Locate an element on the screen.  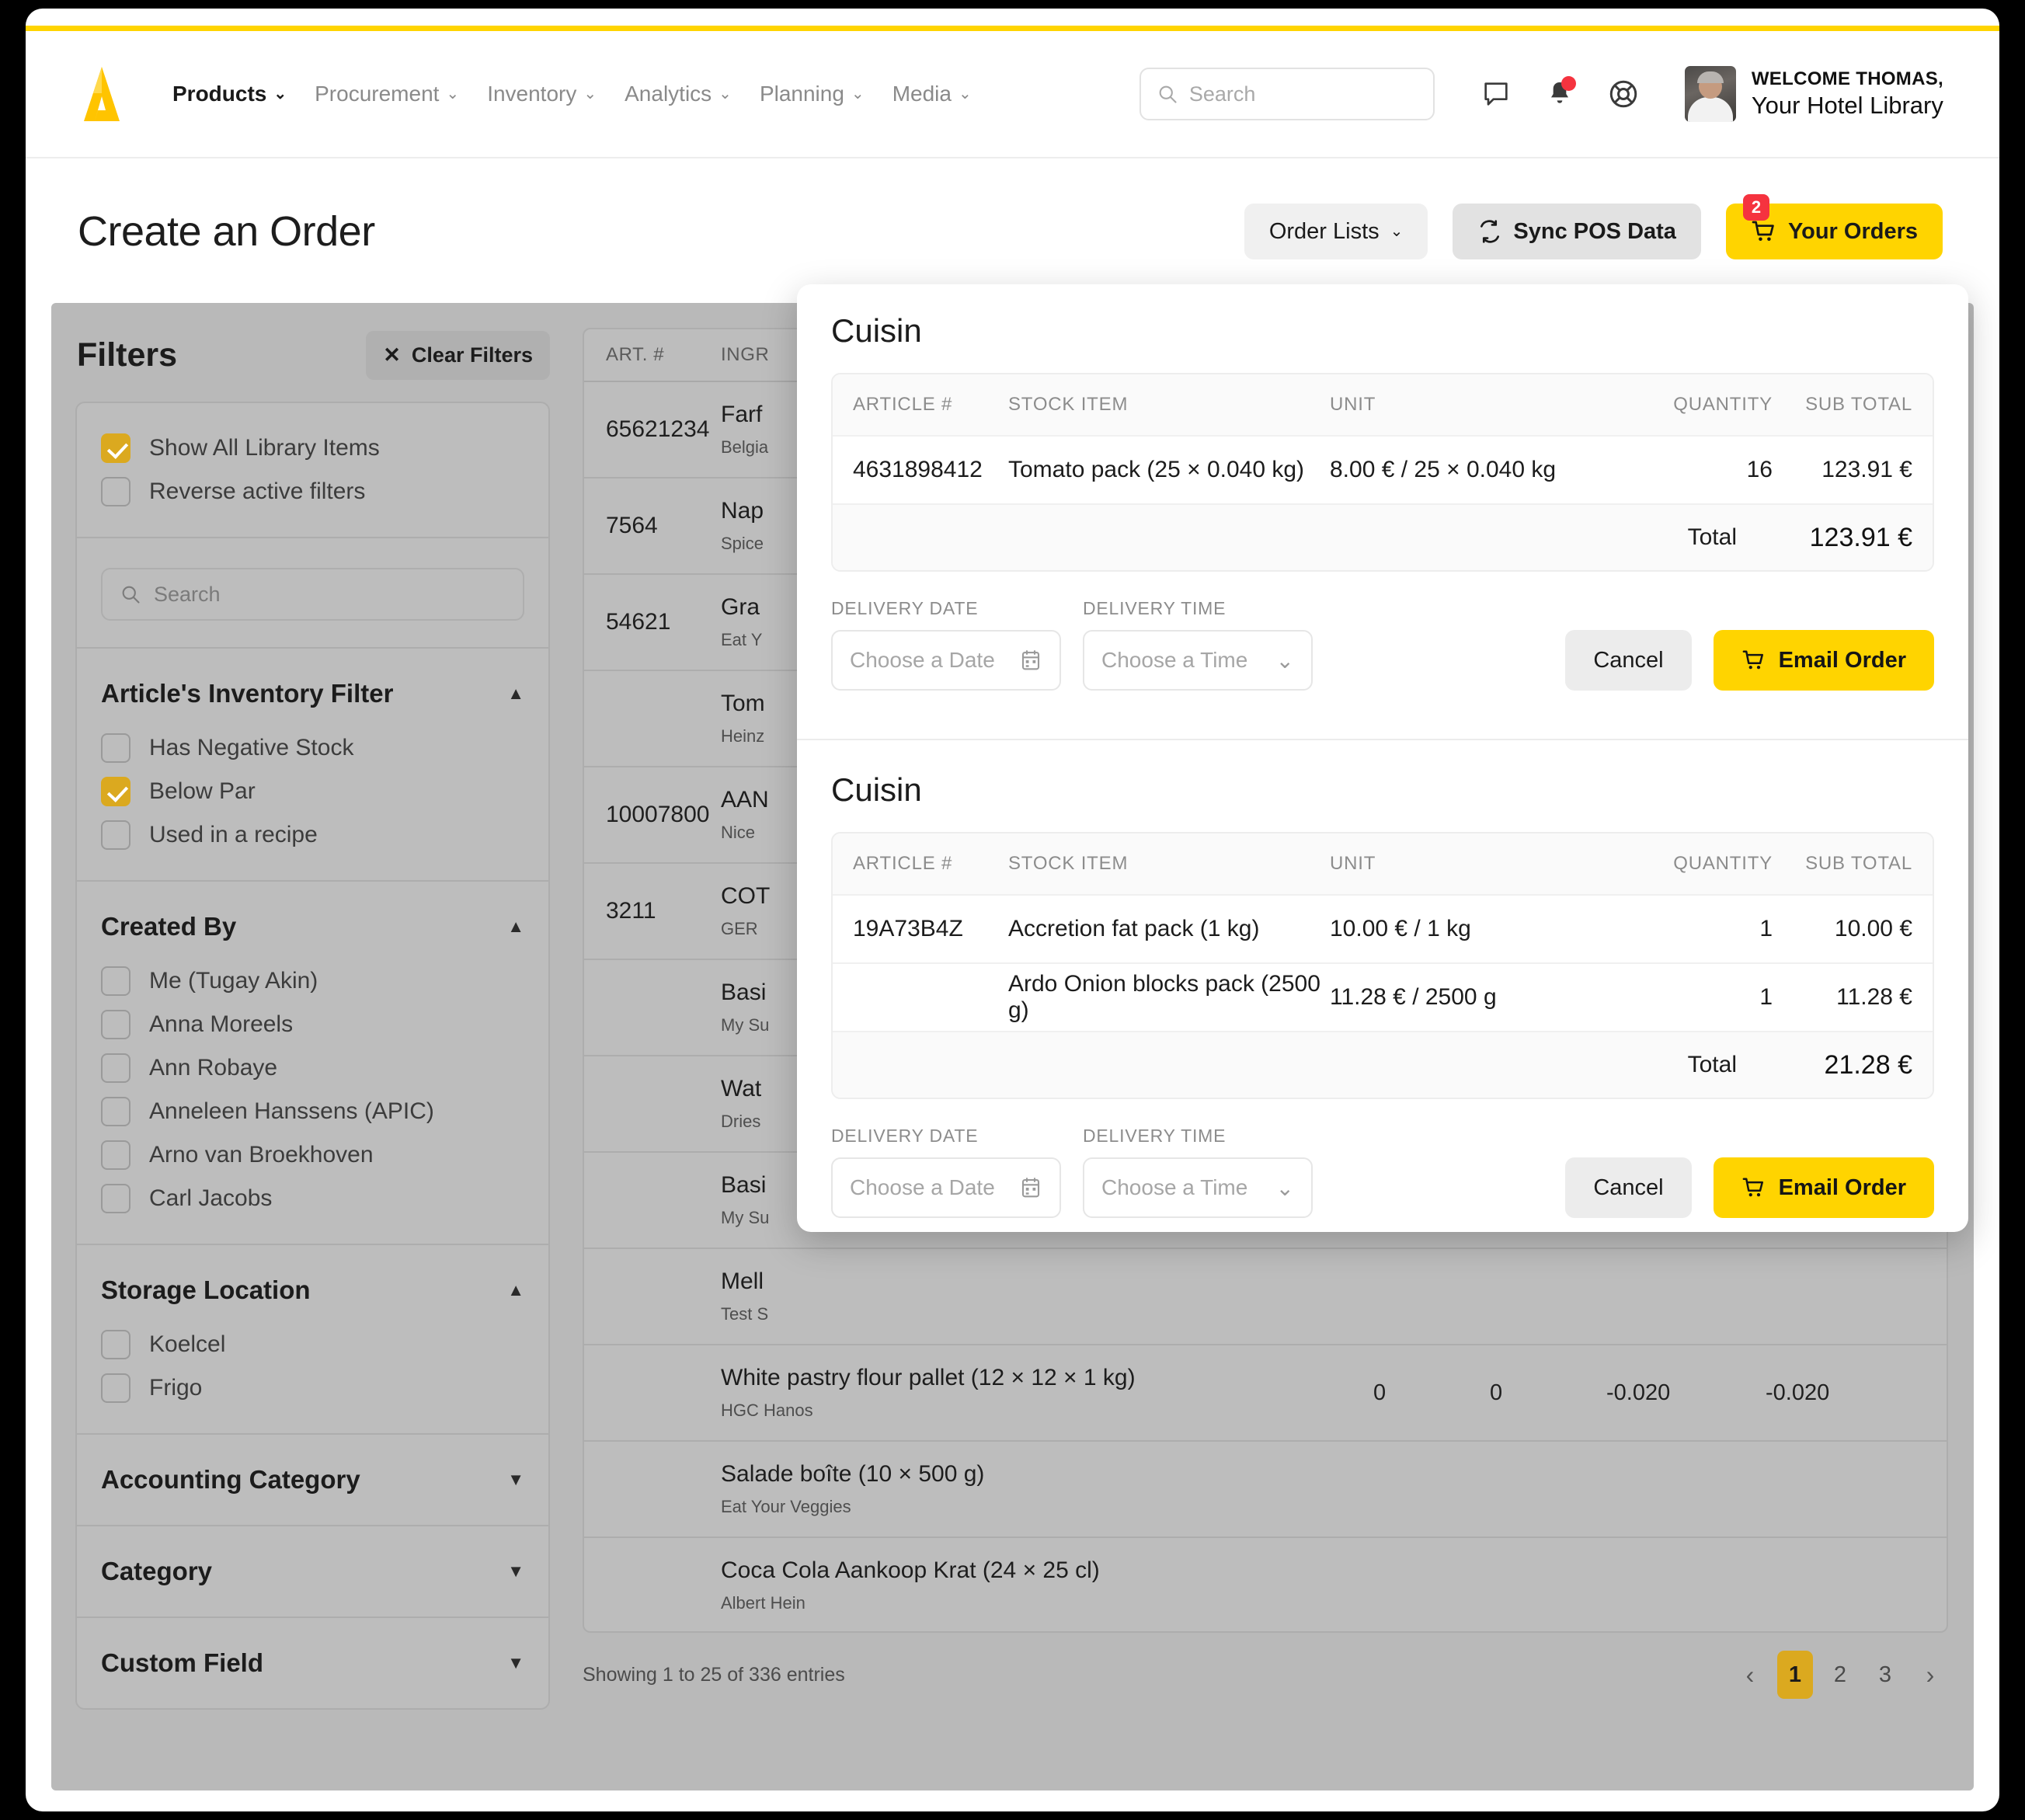
your-orders-button: 2 Your Orders is located at coordinates (1834, 227).